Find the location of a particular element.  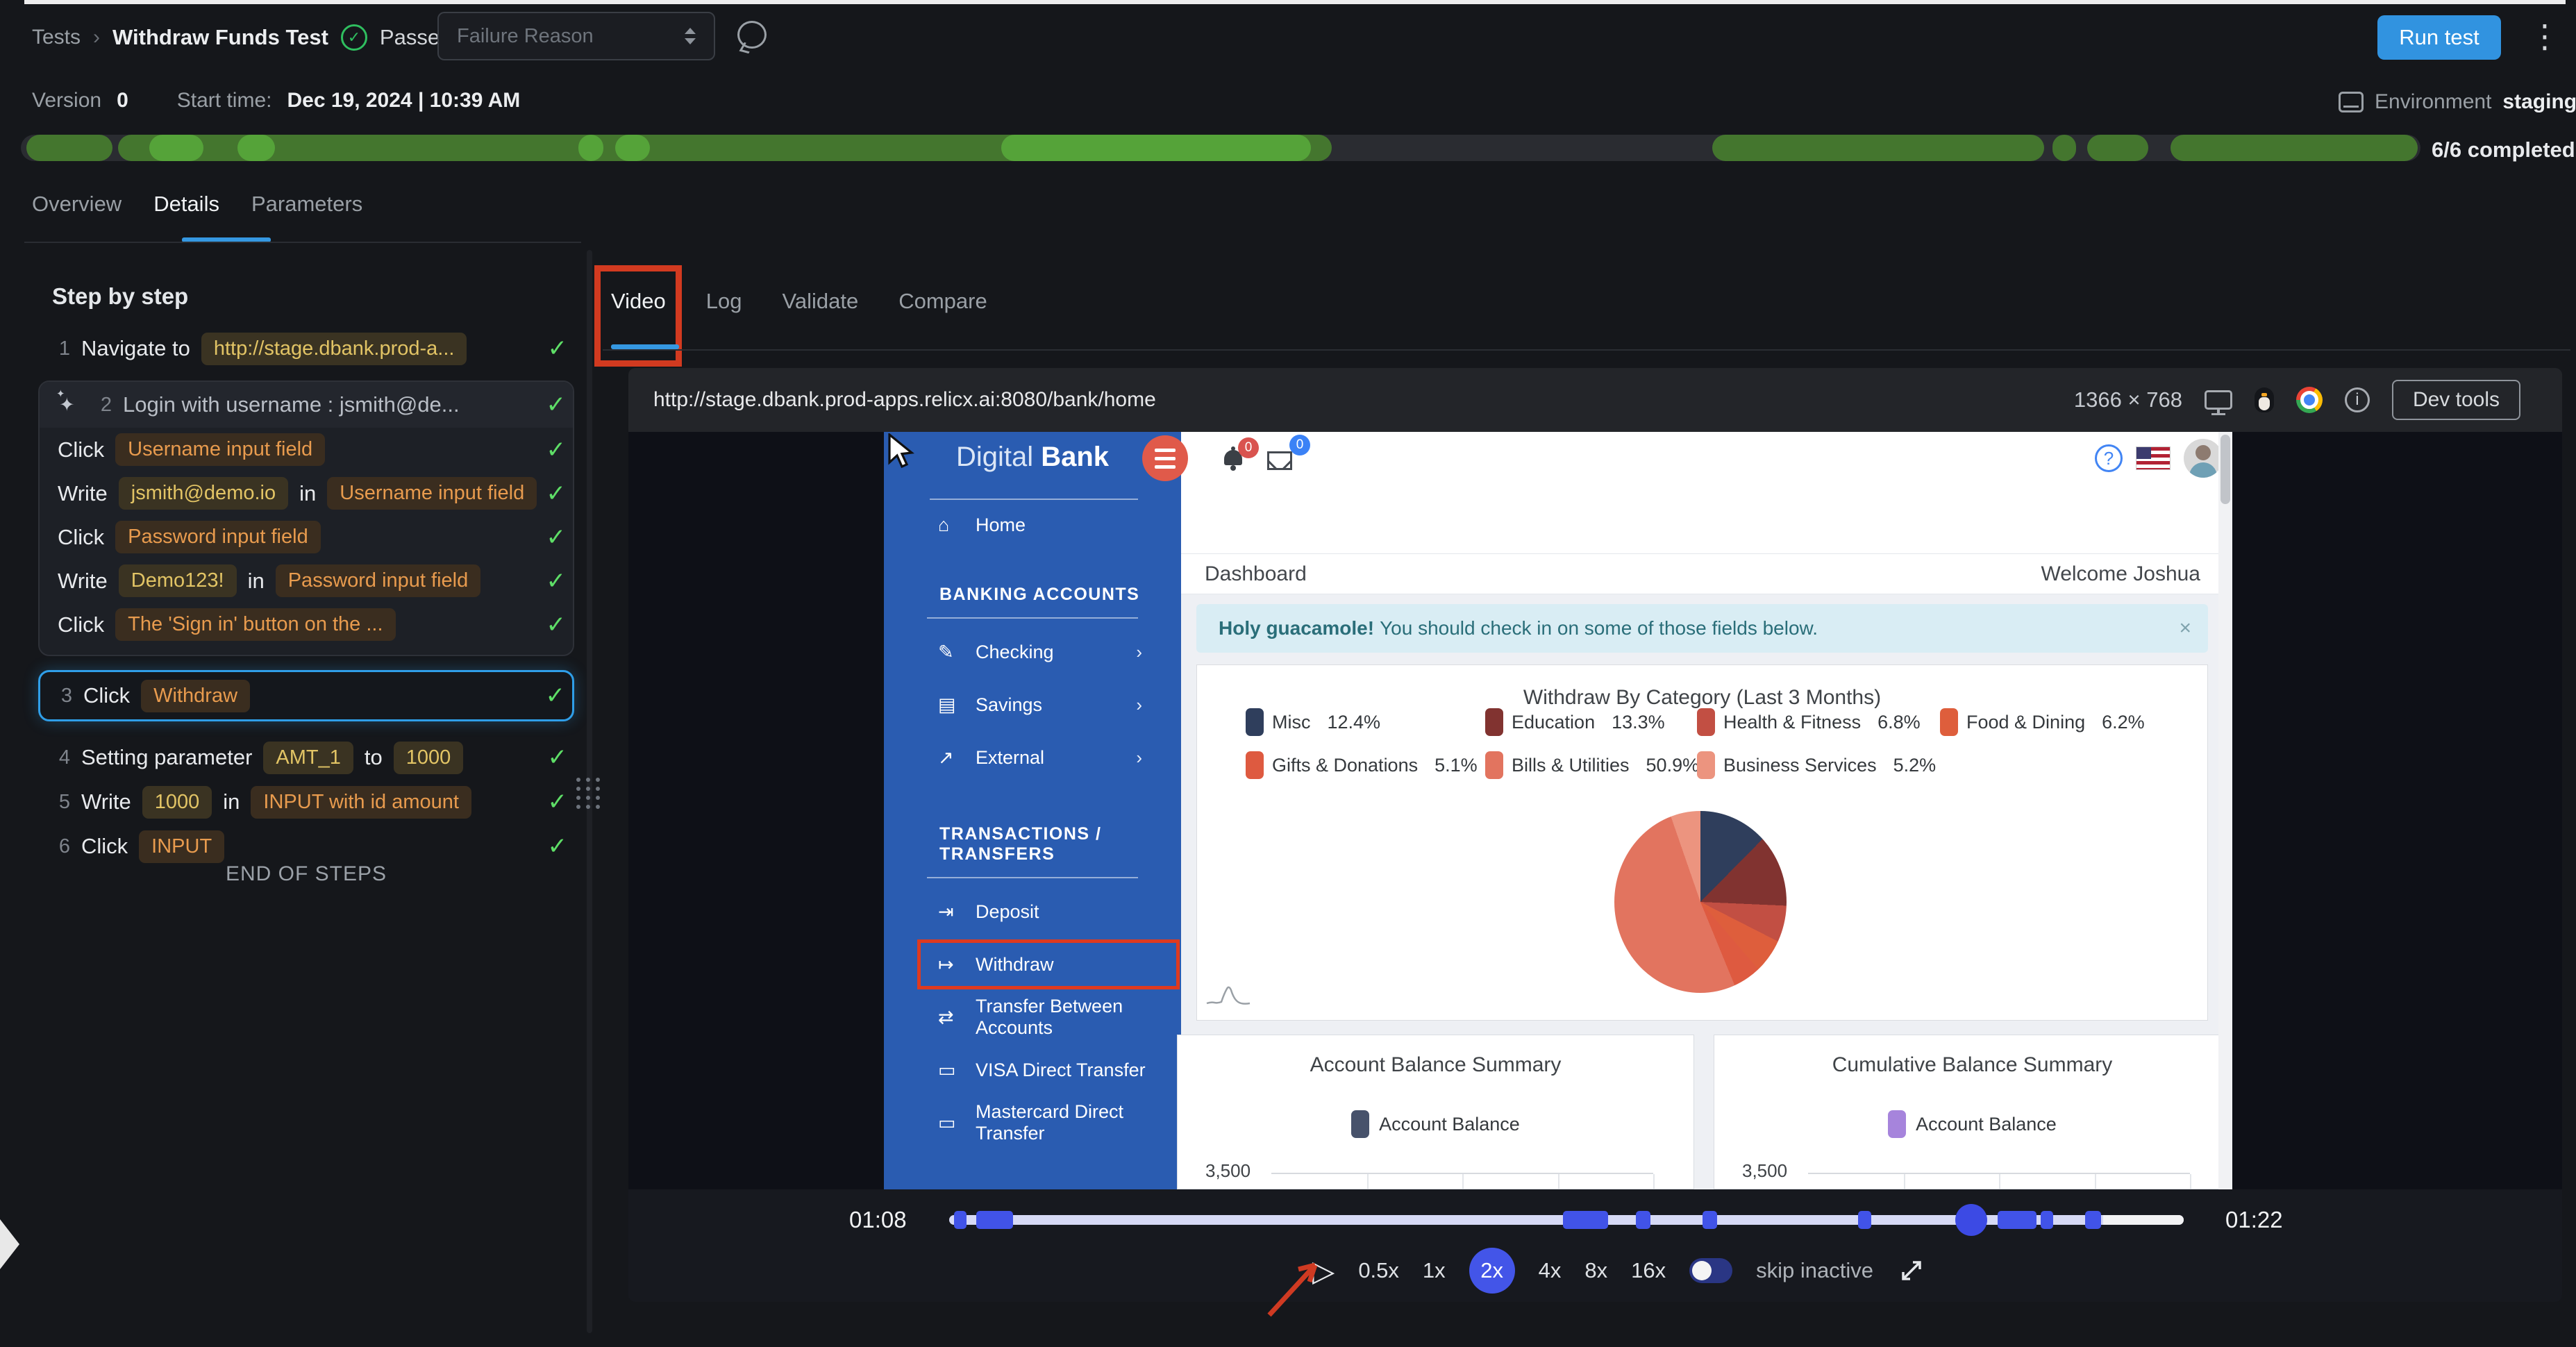

sidebar-item-label: Savings is located at coordinates (1009, 704).